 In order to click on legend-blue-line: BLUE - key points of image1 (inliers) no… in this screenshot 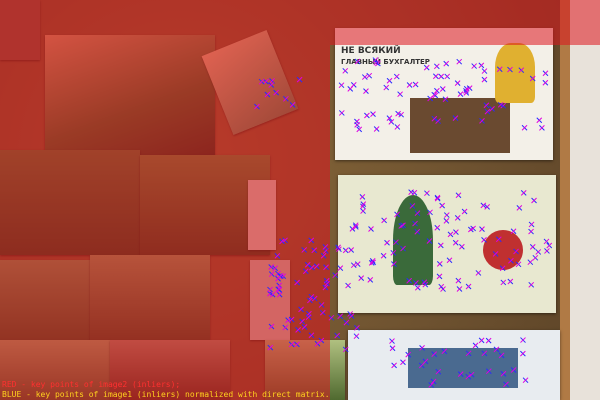, I will do `click(166, 394)`.